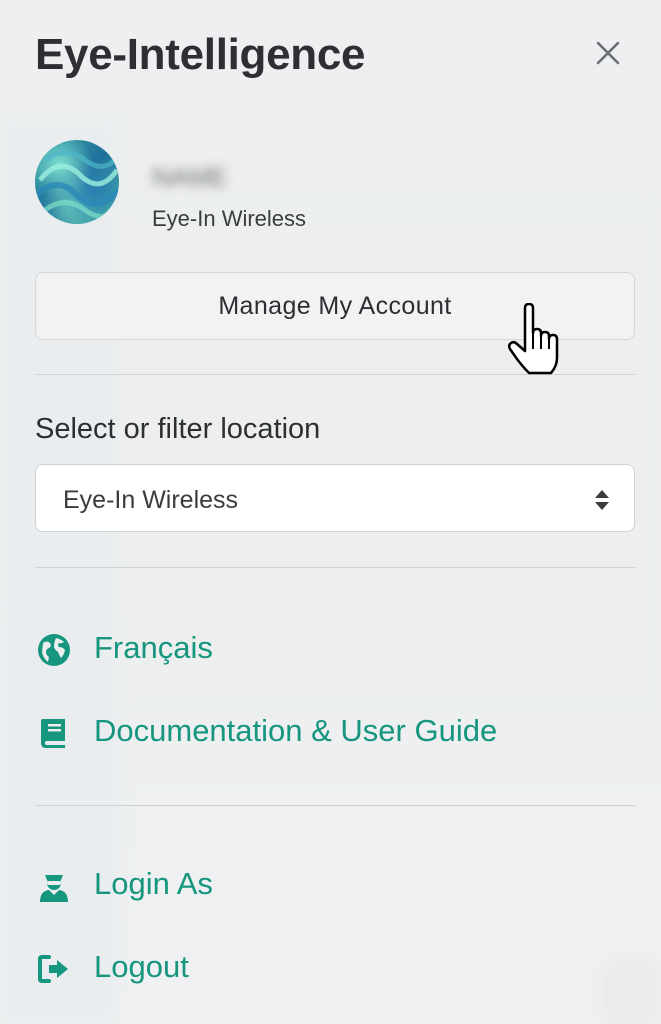 The width and height of the screenshot is (661, 1024). Describe the element at coordinates (335, 886) in the screenshot. I see `menu-item-login-as: Login As` at that location.